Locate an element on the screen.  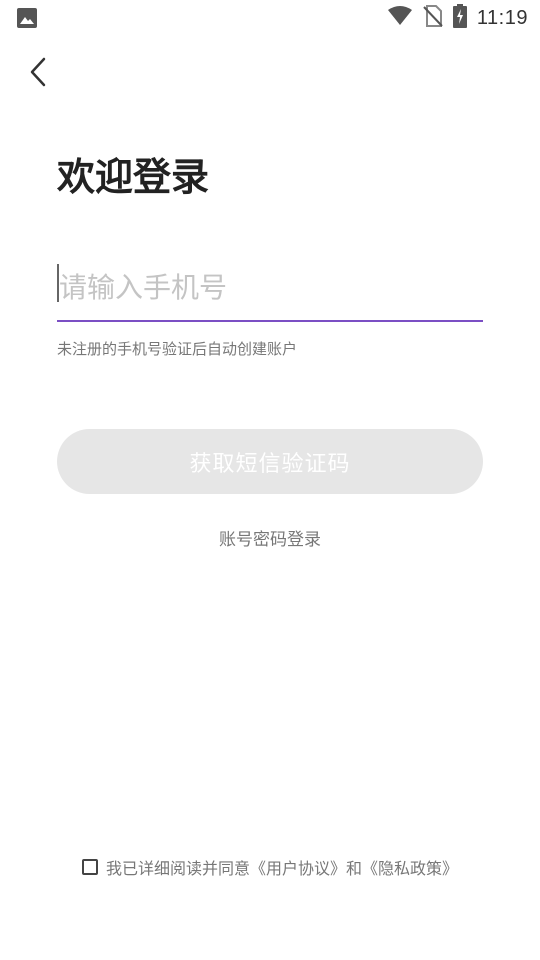
register-hint: 未注册的手机号验证后自动创建账户 is located at coordinates (177, 349).